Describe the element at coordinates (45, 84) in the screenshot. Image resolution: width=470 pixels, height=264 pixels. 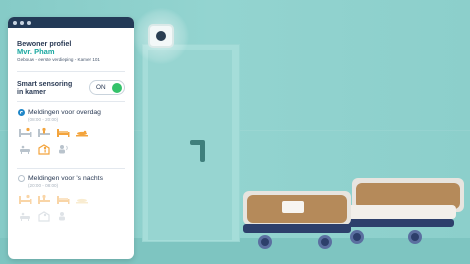
I see `smart-sensoring-line1: Smart sensoring` at that location.